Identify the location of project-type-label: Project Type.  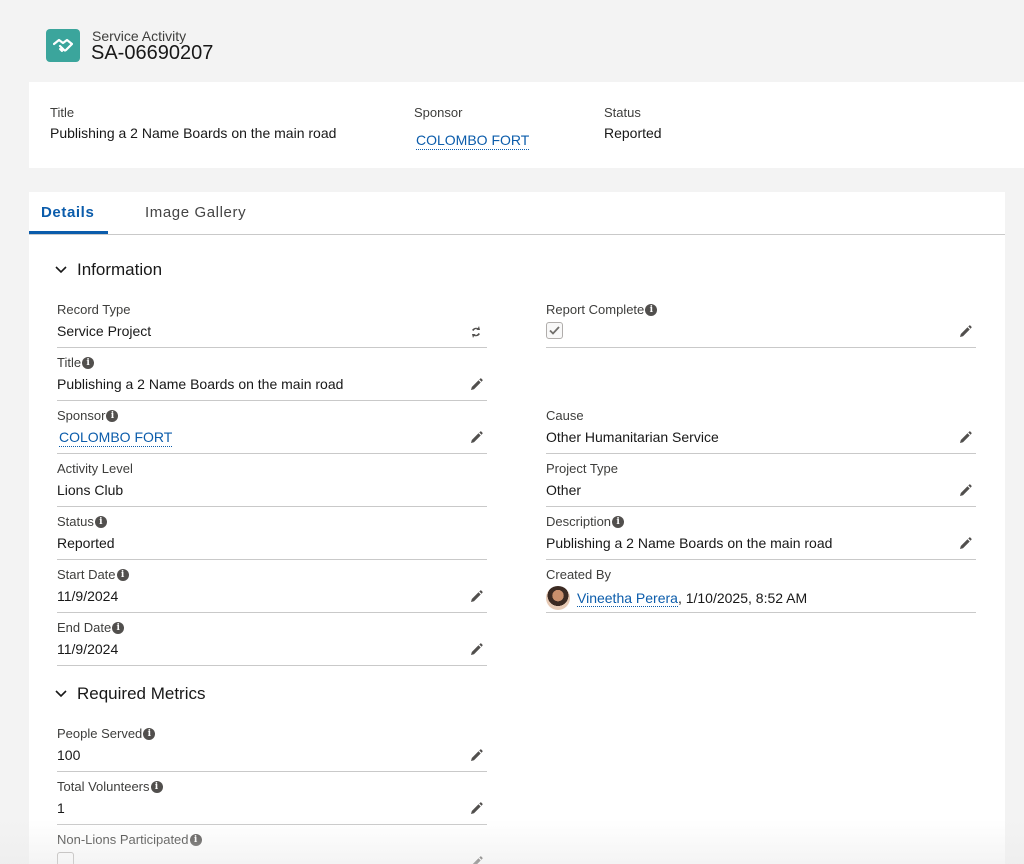
(582, 468).